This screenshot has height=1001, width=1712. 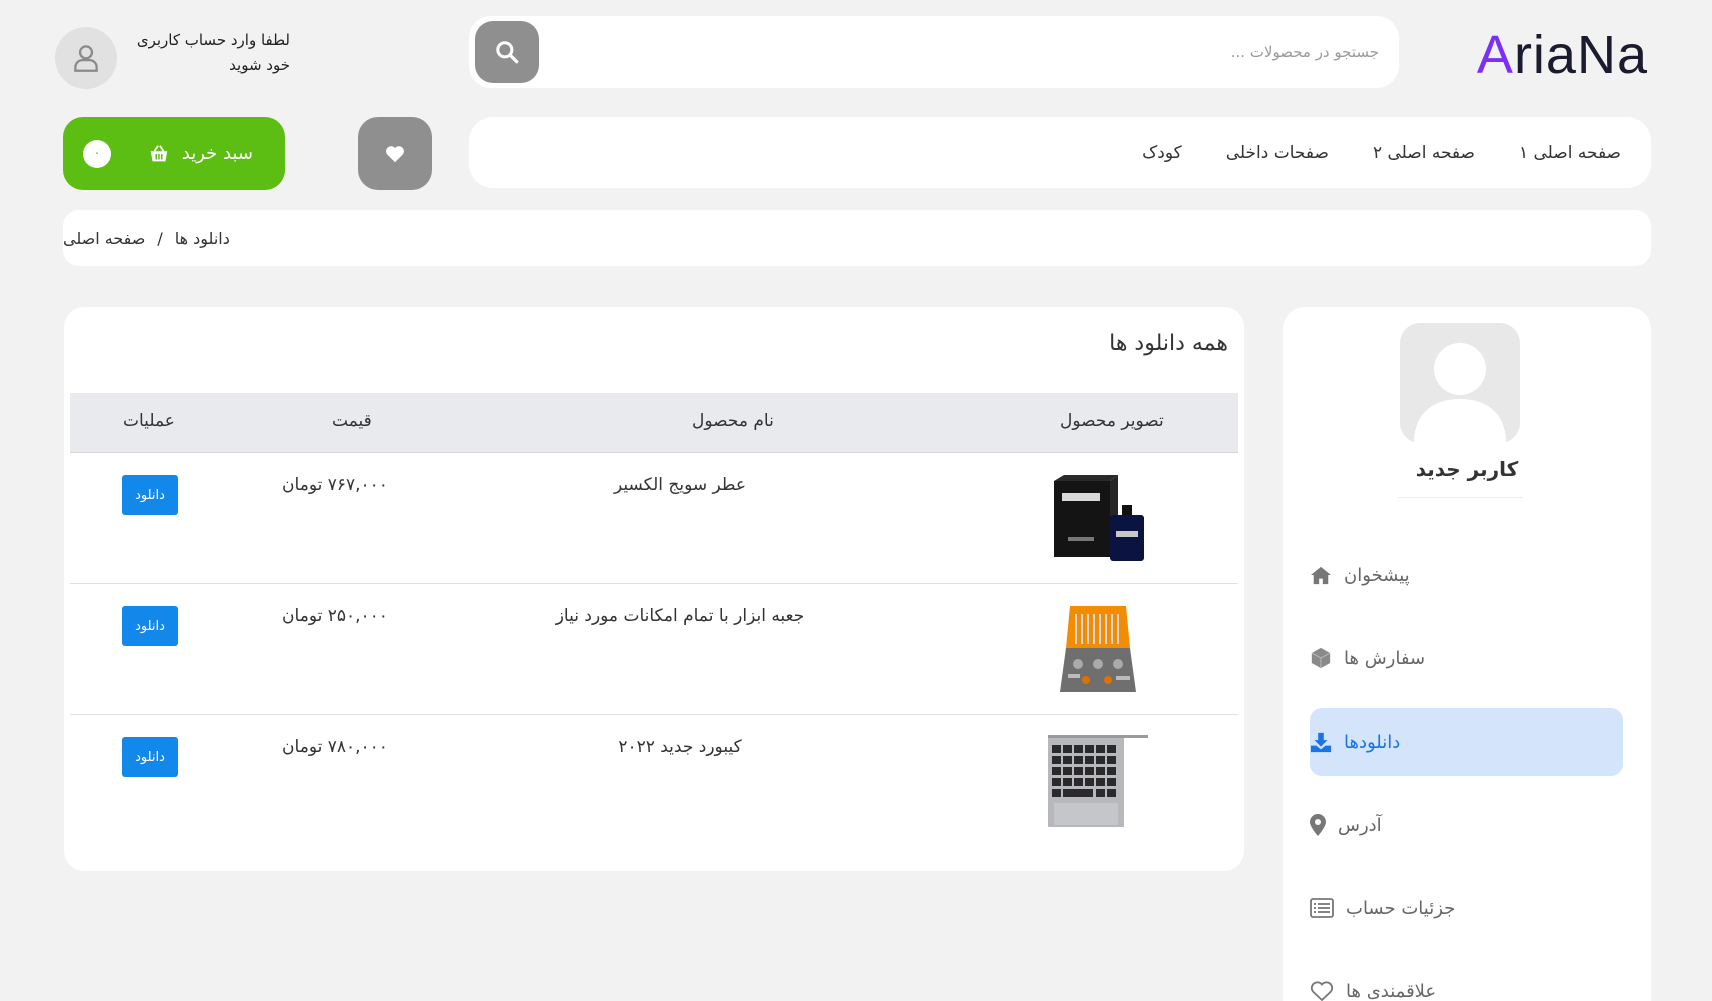 What do you see at coordinates (969, 52) in the screenshot?
I see `search-input` at bounding box center [969, 52].